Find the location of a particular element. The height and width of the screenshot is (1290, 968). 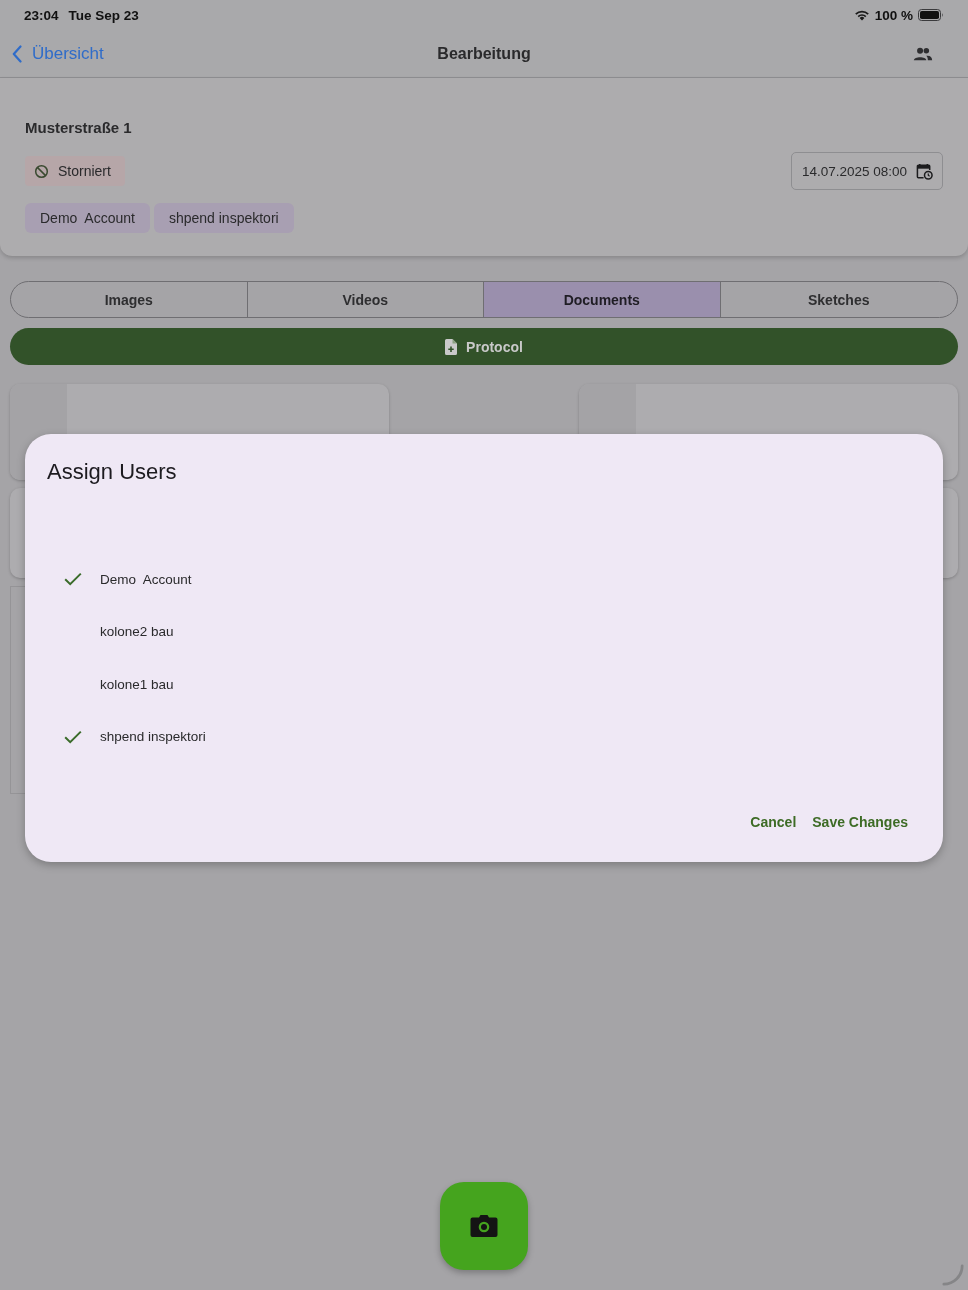

protocol-button: Protocol is located at coordinates (484, 346).